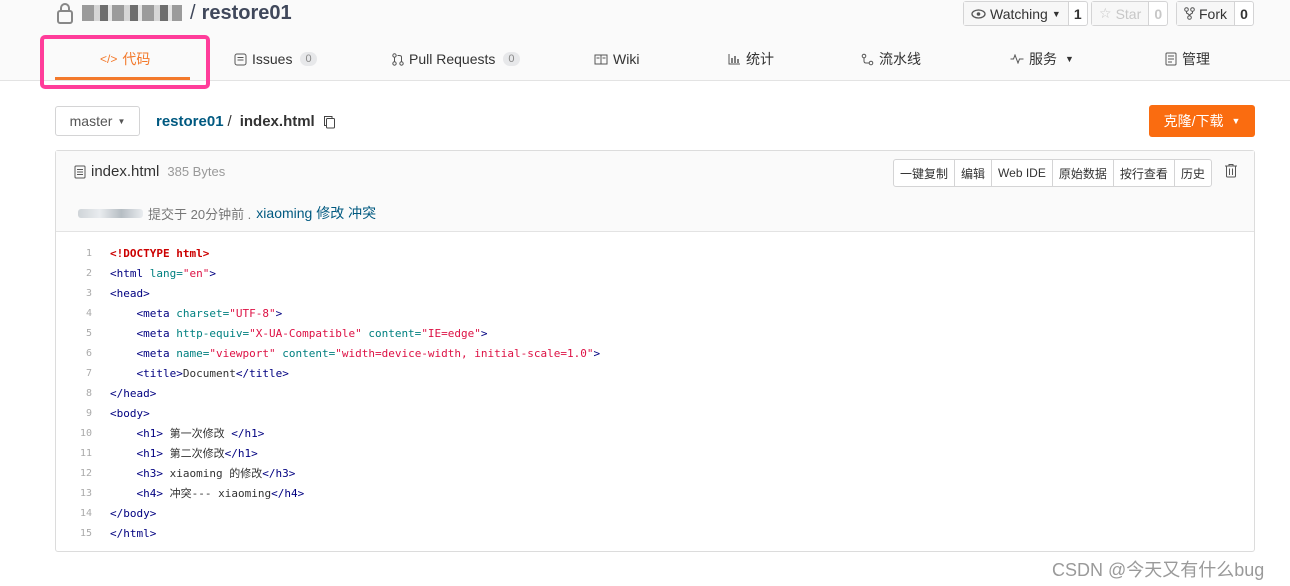 The image size is (1290, 586). Describe the element at coordinates (1019, 13) in the screenshot. I see `watch-label: Watching` at that location.